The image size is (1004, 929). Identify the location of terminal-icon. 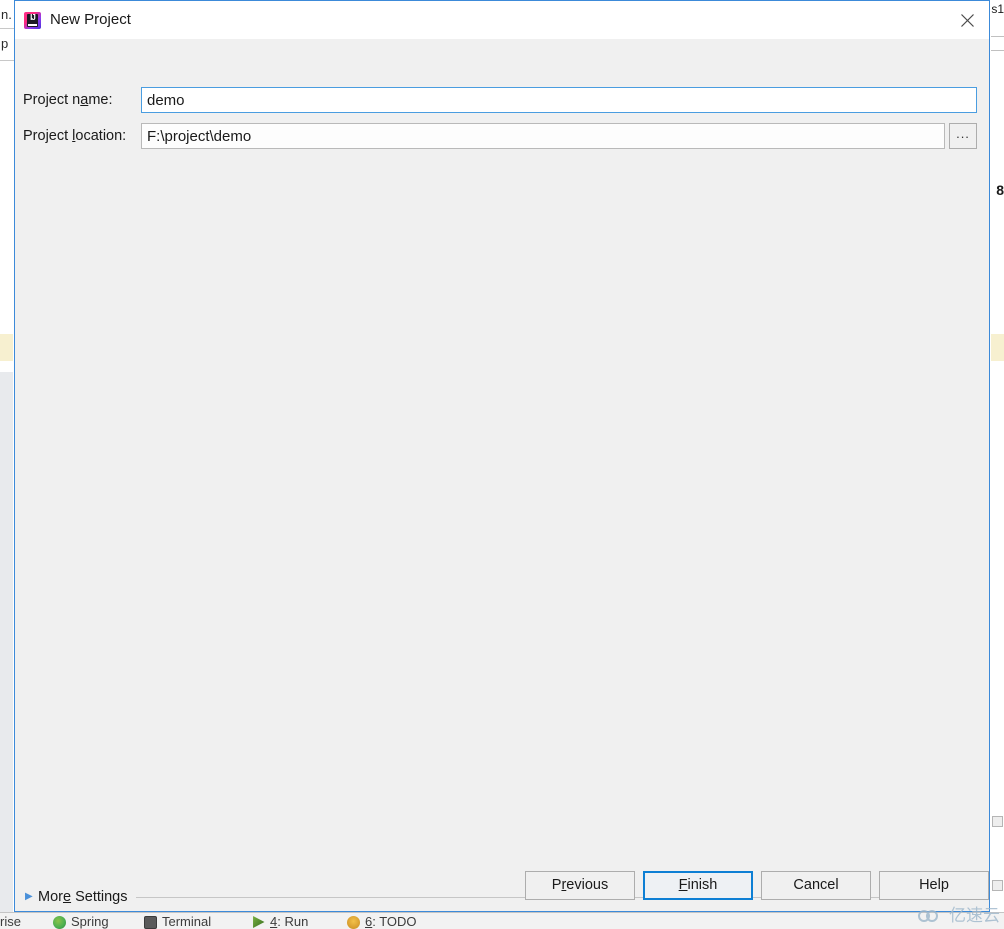
(150, 922).